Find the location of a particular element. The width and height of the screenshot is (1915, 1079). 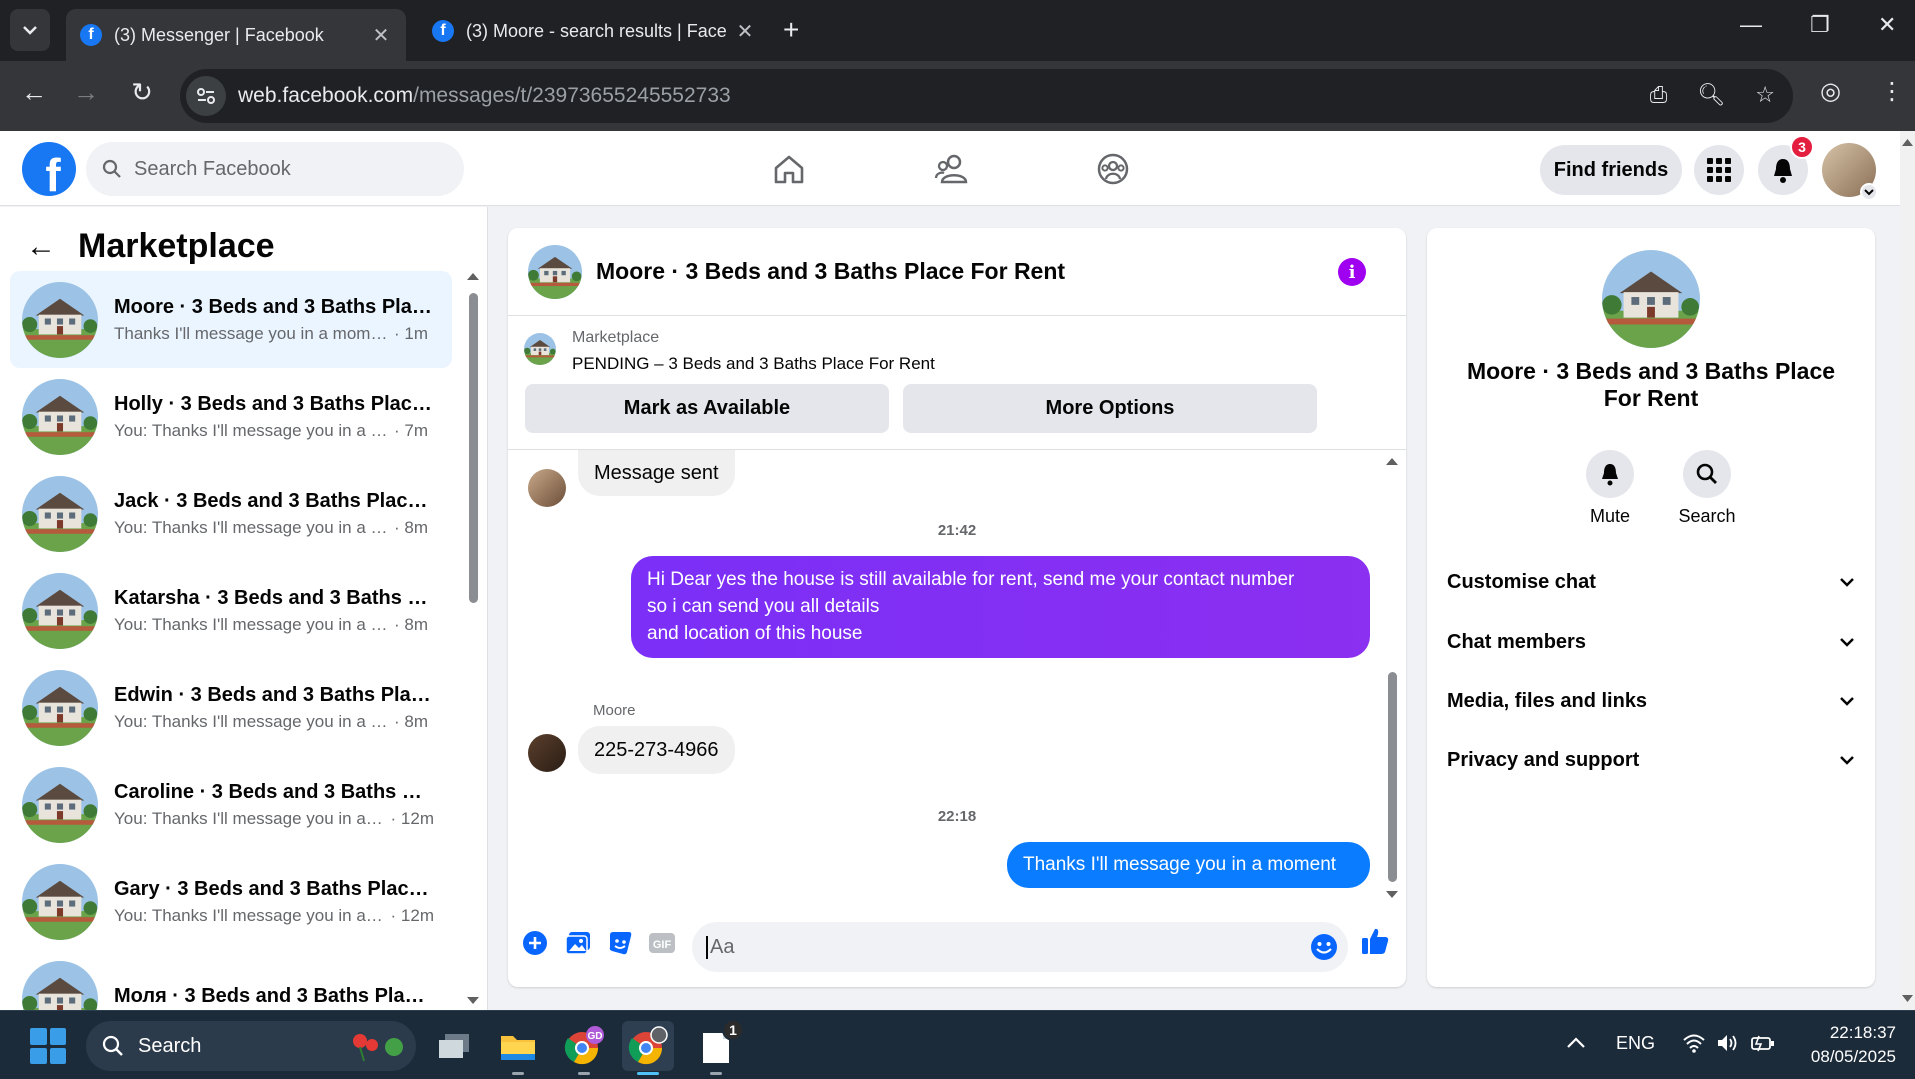

facebook-header: f Find friends 3 is located at coordinates (950, 168).